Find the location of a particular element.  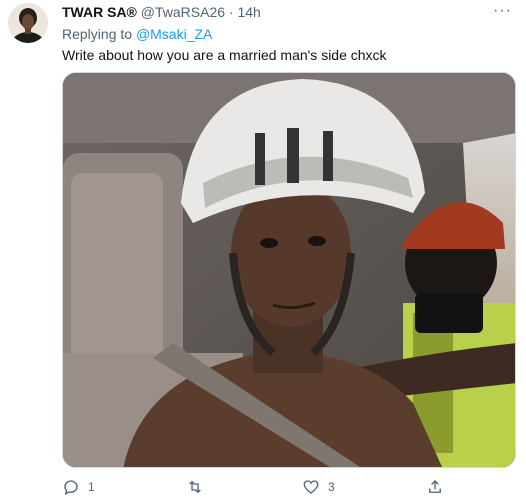

replying-to: Replying to @Msaki_ZA is located at coordinates (137, 34).